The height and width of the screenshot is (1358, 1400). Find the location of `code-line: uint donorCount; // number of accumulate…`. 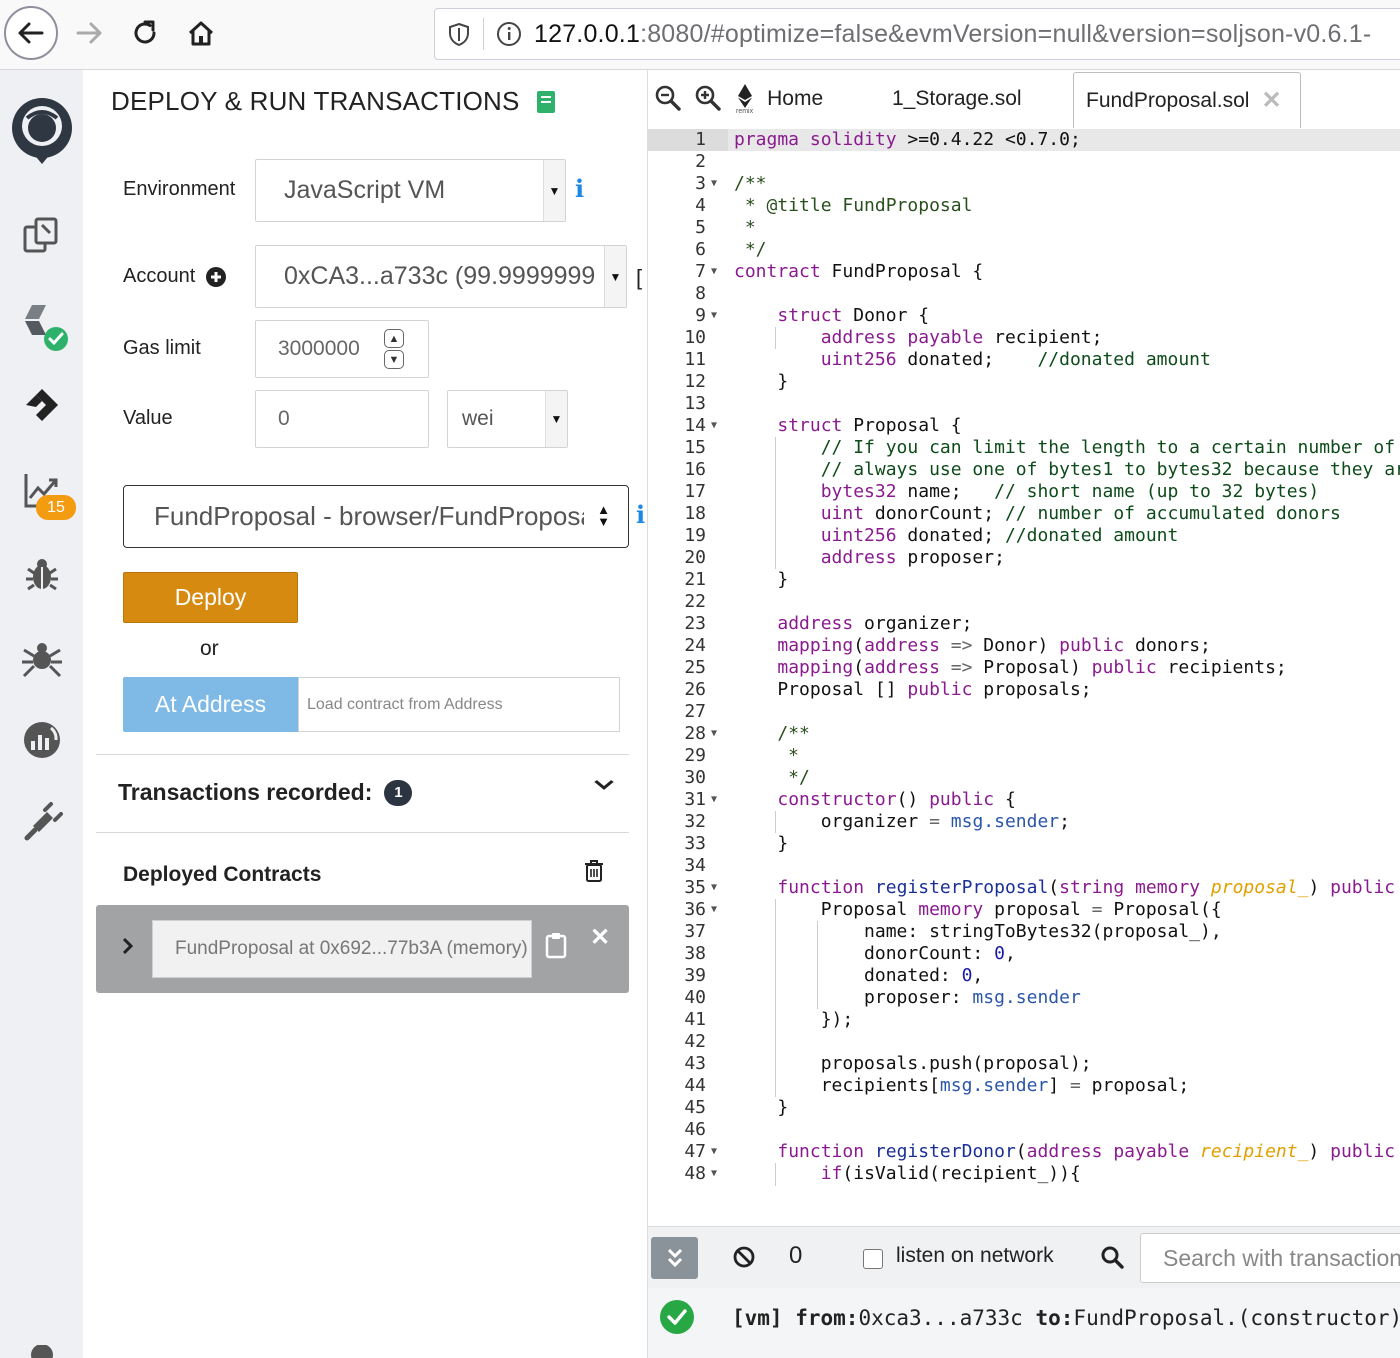

code-line: uint donorCount; // number of accumulate… is located at coordinates (1037, 514).